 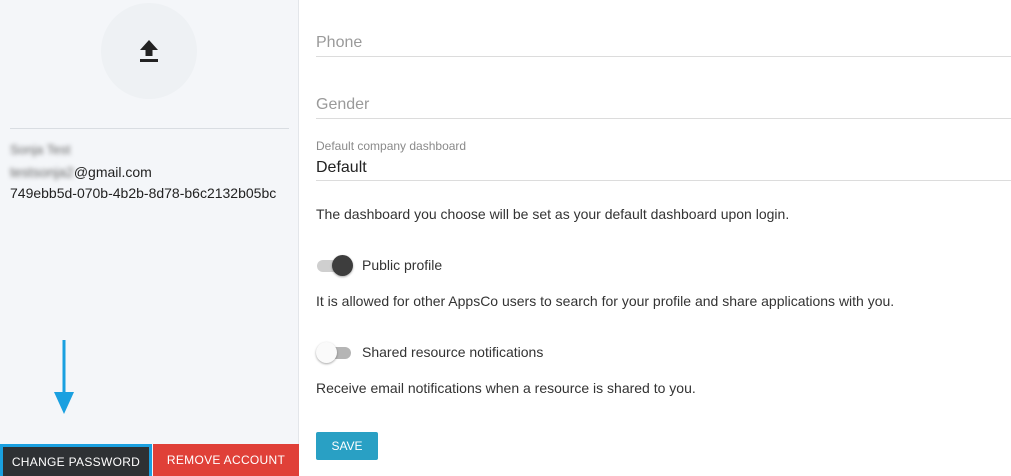 What do you see at coordinates (391, 146) in the screenshot?
I see `dashboard-label: Default company dashboard` at bounding box center [391, 146].